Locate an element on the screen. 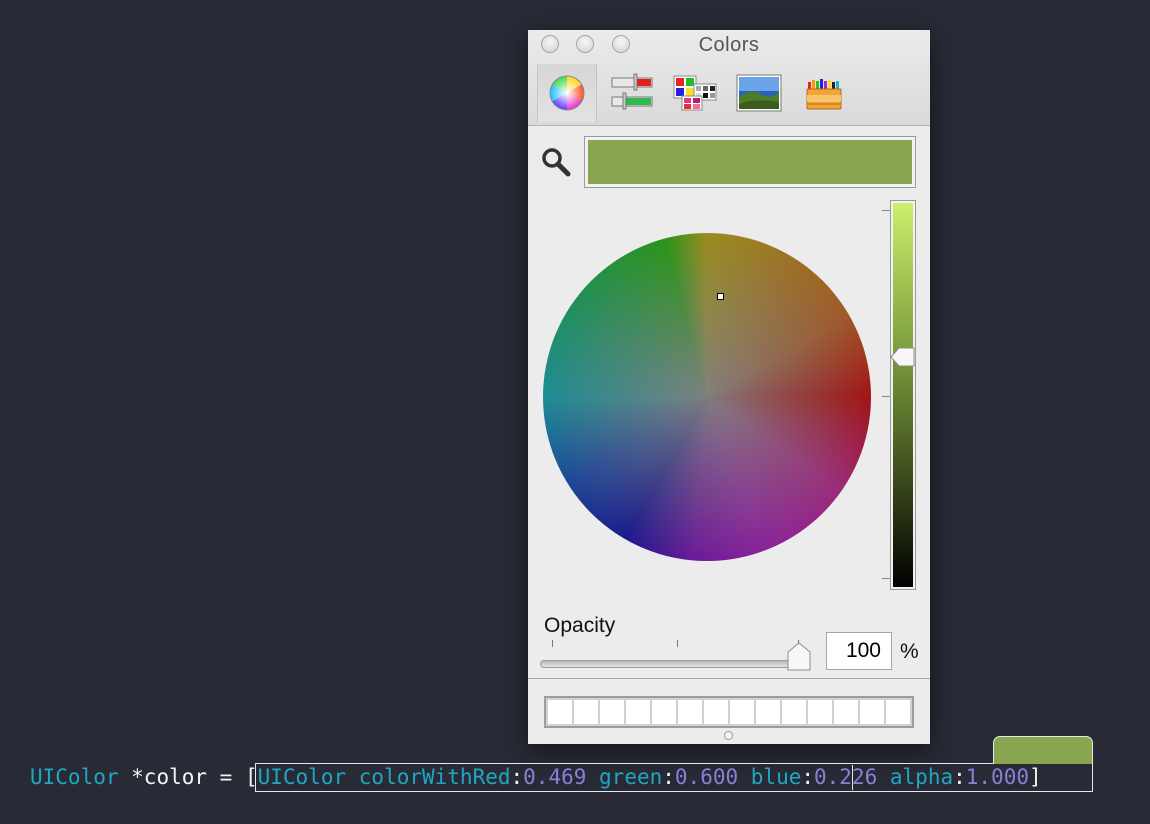 The height and width of the screenshot is (824, 1150). palettes-icon is located at coordinates (695, 93).